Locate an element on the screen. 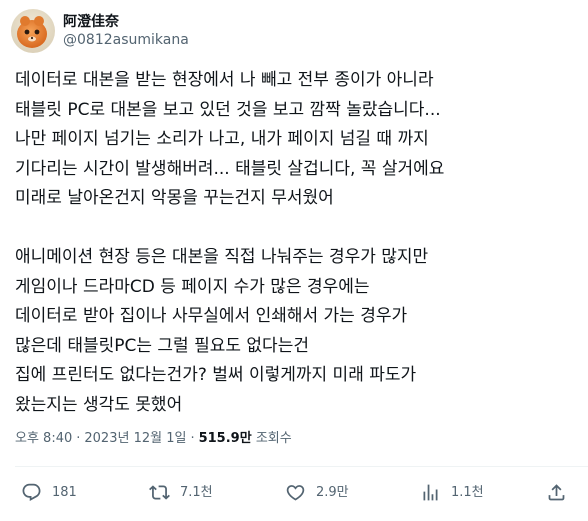 This screenshot has width=588, height=521. tweet-time: 오후 8:40 is located at coordinates (43, 438).